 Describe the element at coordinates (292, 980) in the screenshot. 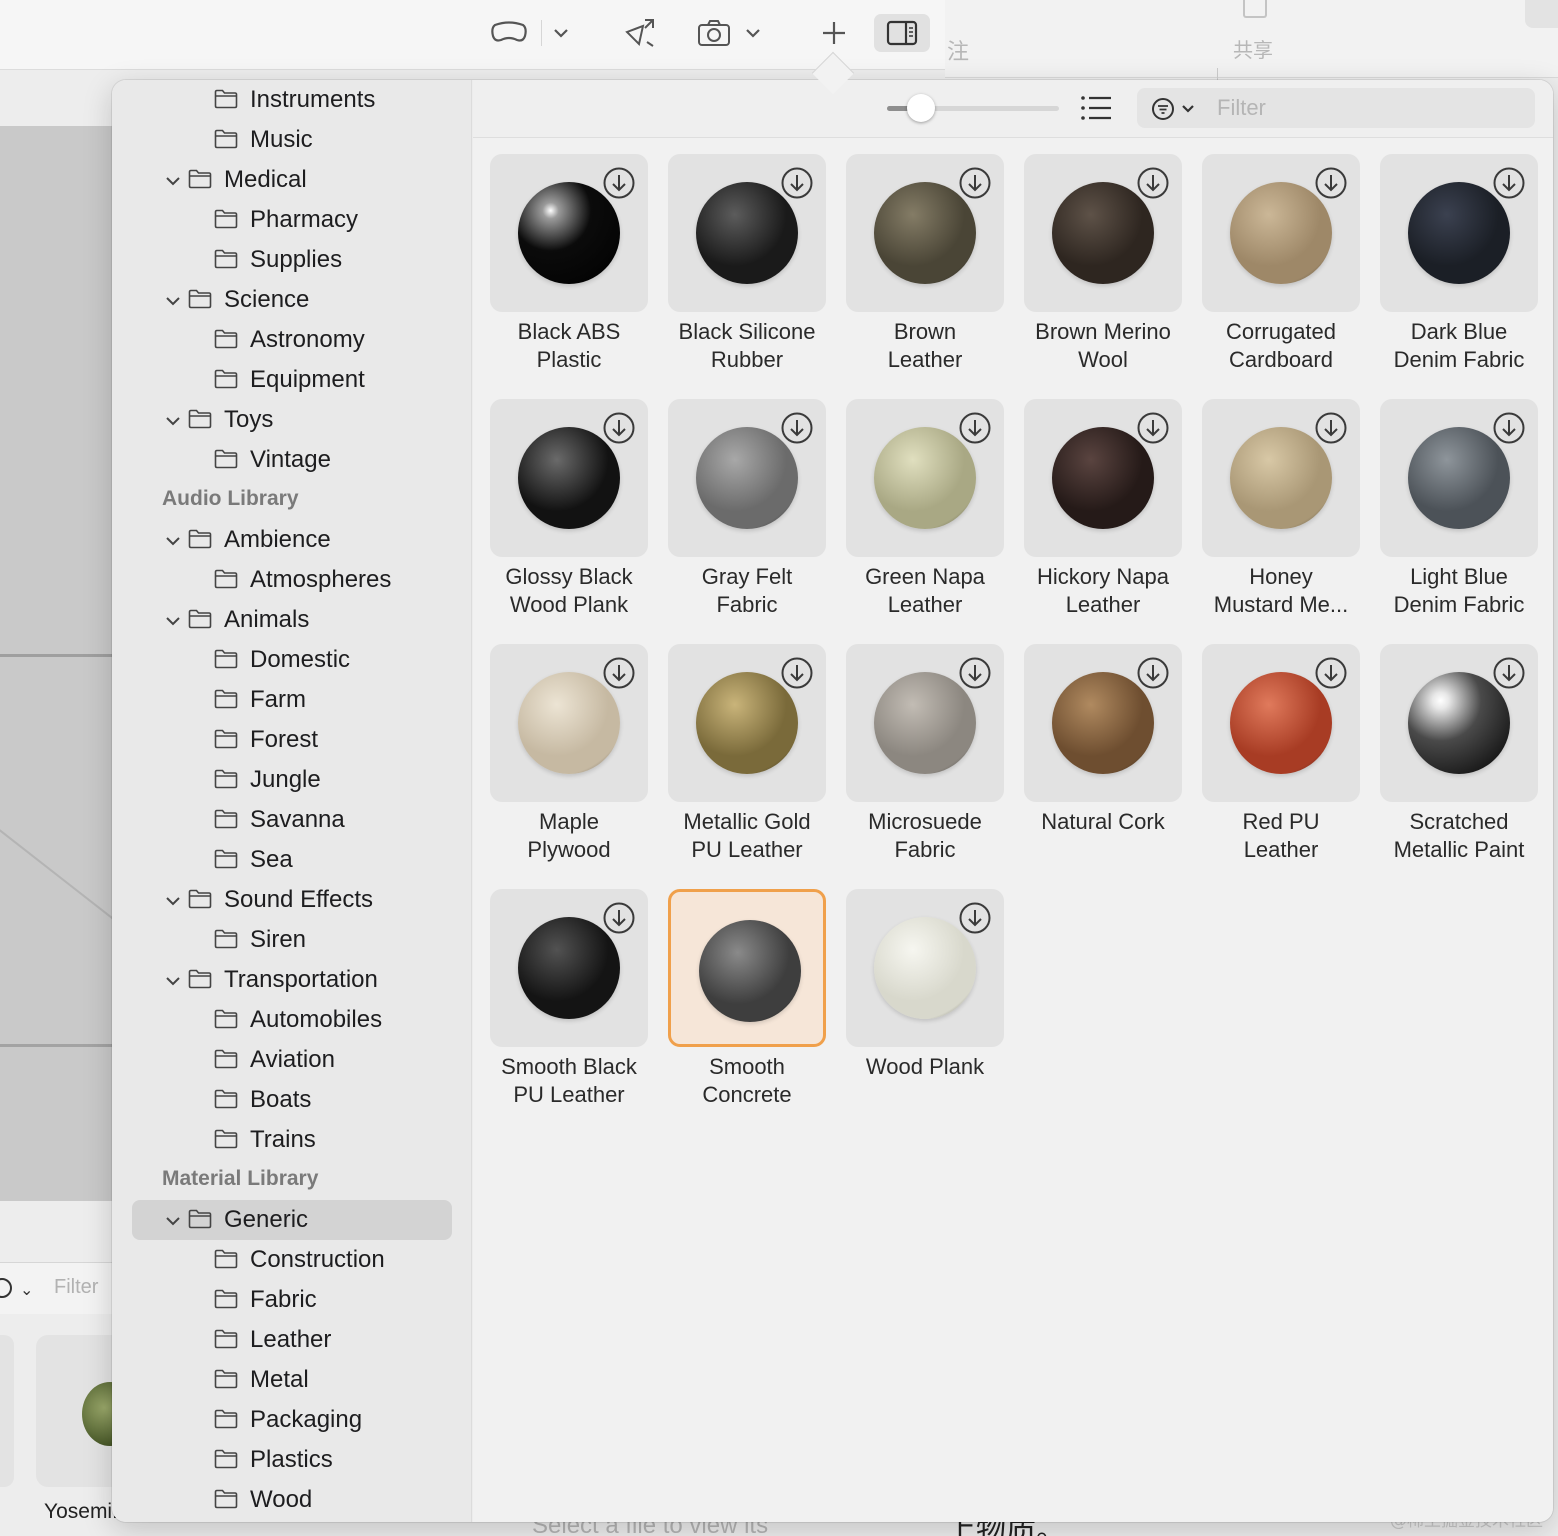

I see `sidebar-item-transportation: Transportation` at that location.